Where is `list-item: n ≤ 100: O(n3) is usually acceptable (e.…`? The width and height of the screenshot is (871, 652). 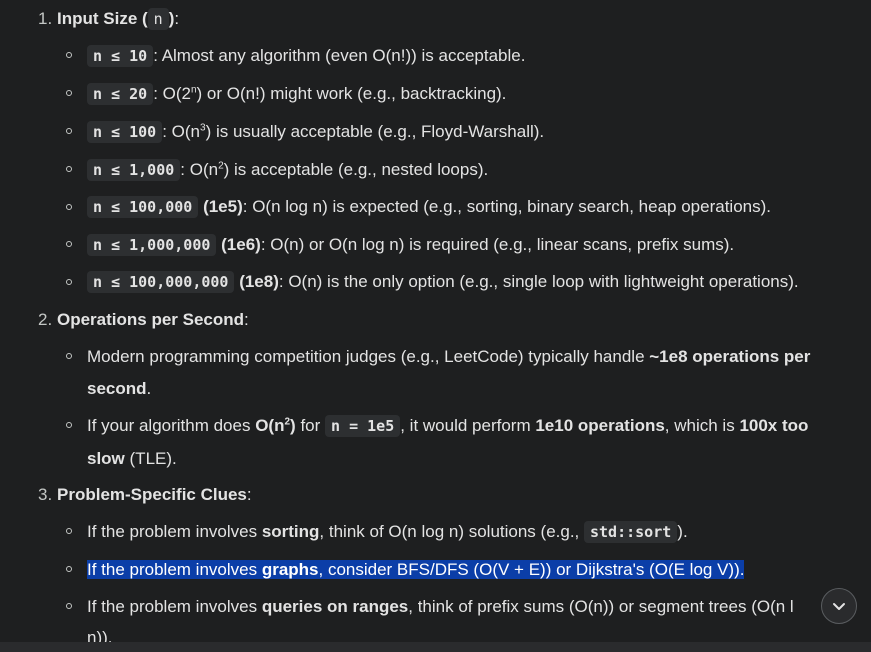
list-item: n ≤ 100: O(n3) is usually acceptable (e.… is located at coordinates (315, 132).